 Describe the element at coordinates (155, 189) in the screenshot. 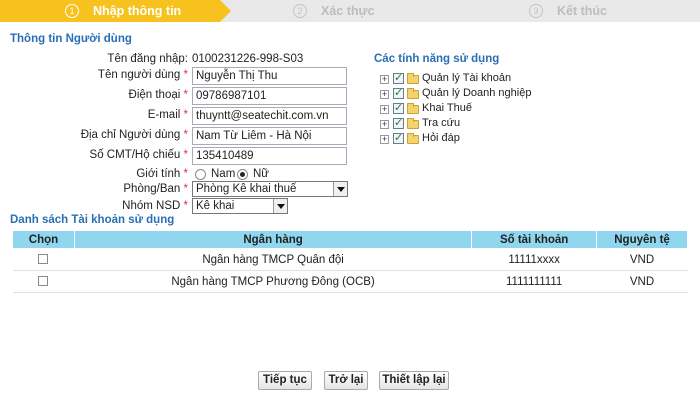

I see `dept-label: Phòng/Ban *` at that location.